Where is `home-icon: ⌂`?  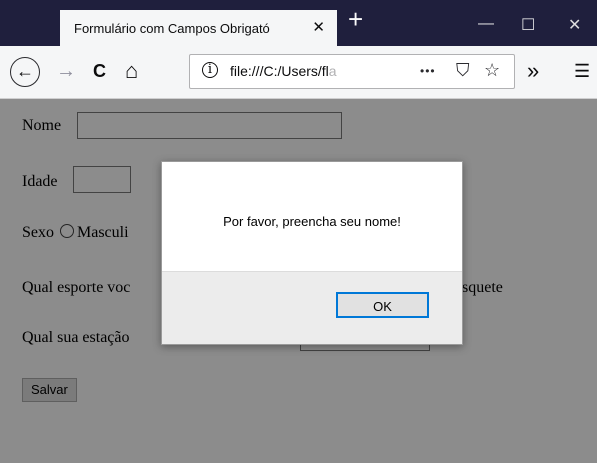 home-icon: ⌂ is located at coordinates (131, 71).